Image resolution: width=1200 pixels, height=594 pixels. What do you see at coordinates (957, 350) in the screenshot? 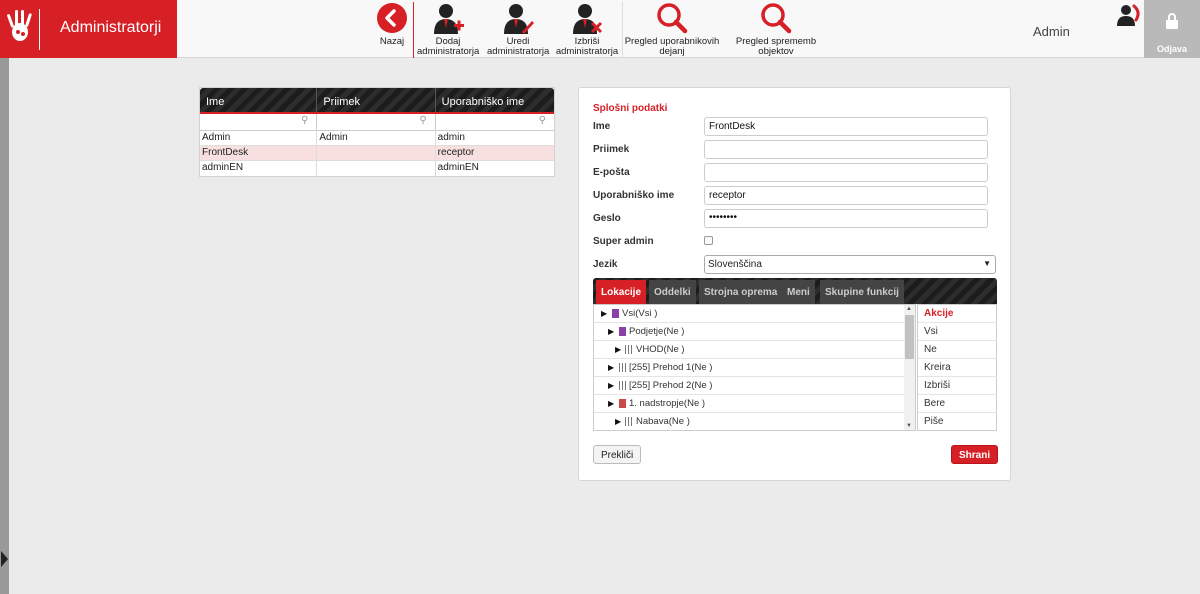
I see `action-item: Ne` at bounding box center [957, 350].